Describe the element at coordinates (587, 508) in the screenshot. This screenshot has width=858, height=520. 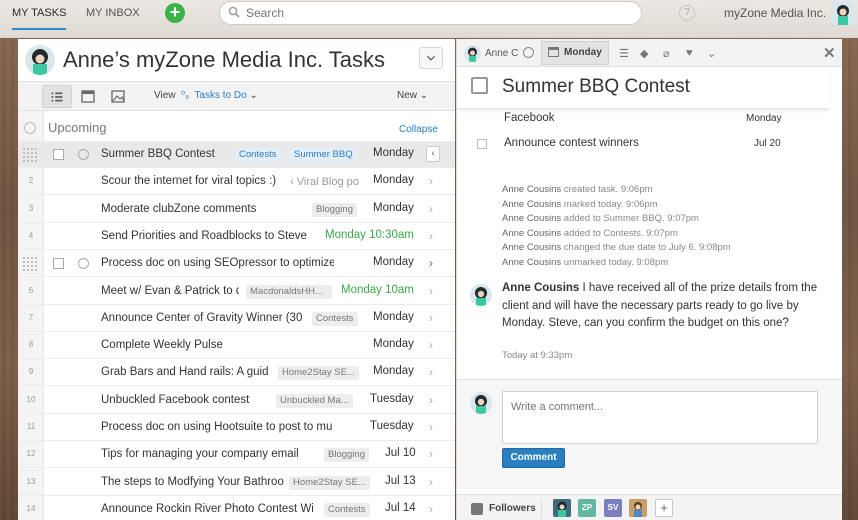
I see `follower-avatar: ZP` at that location.